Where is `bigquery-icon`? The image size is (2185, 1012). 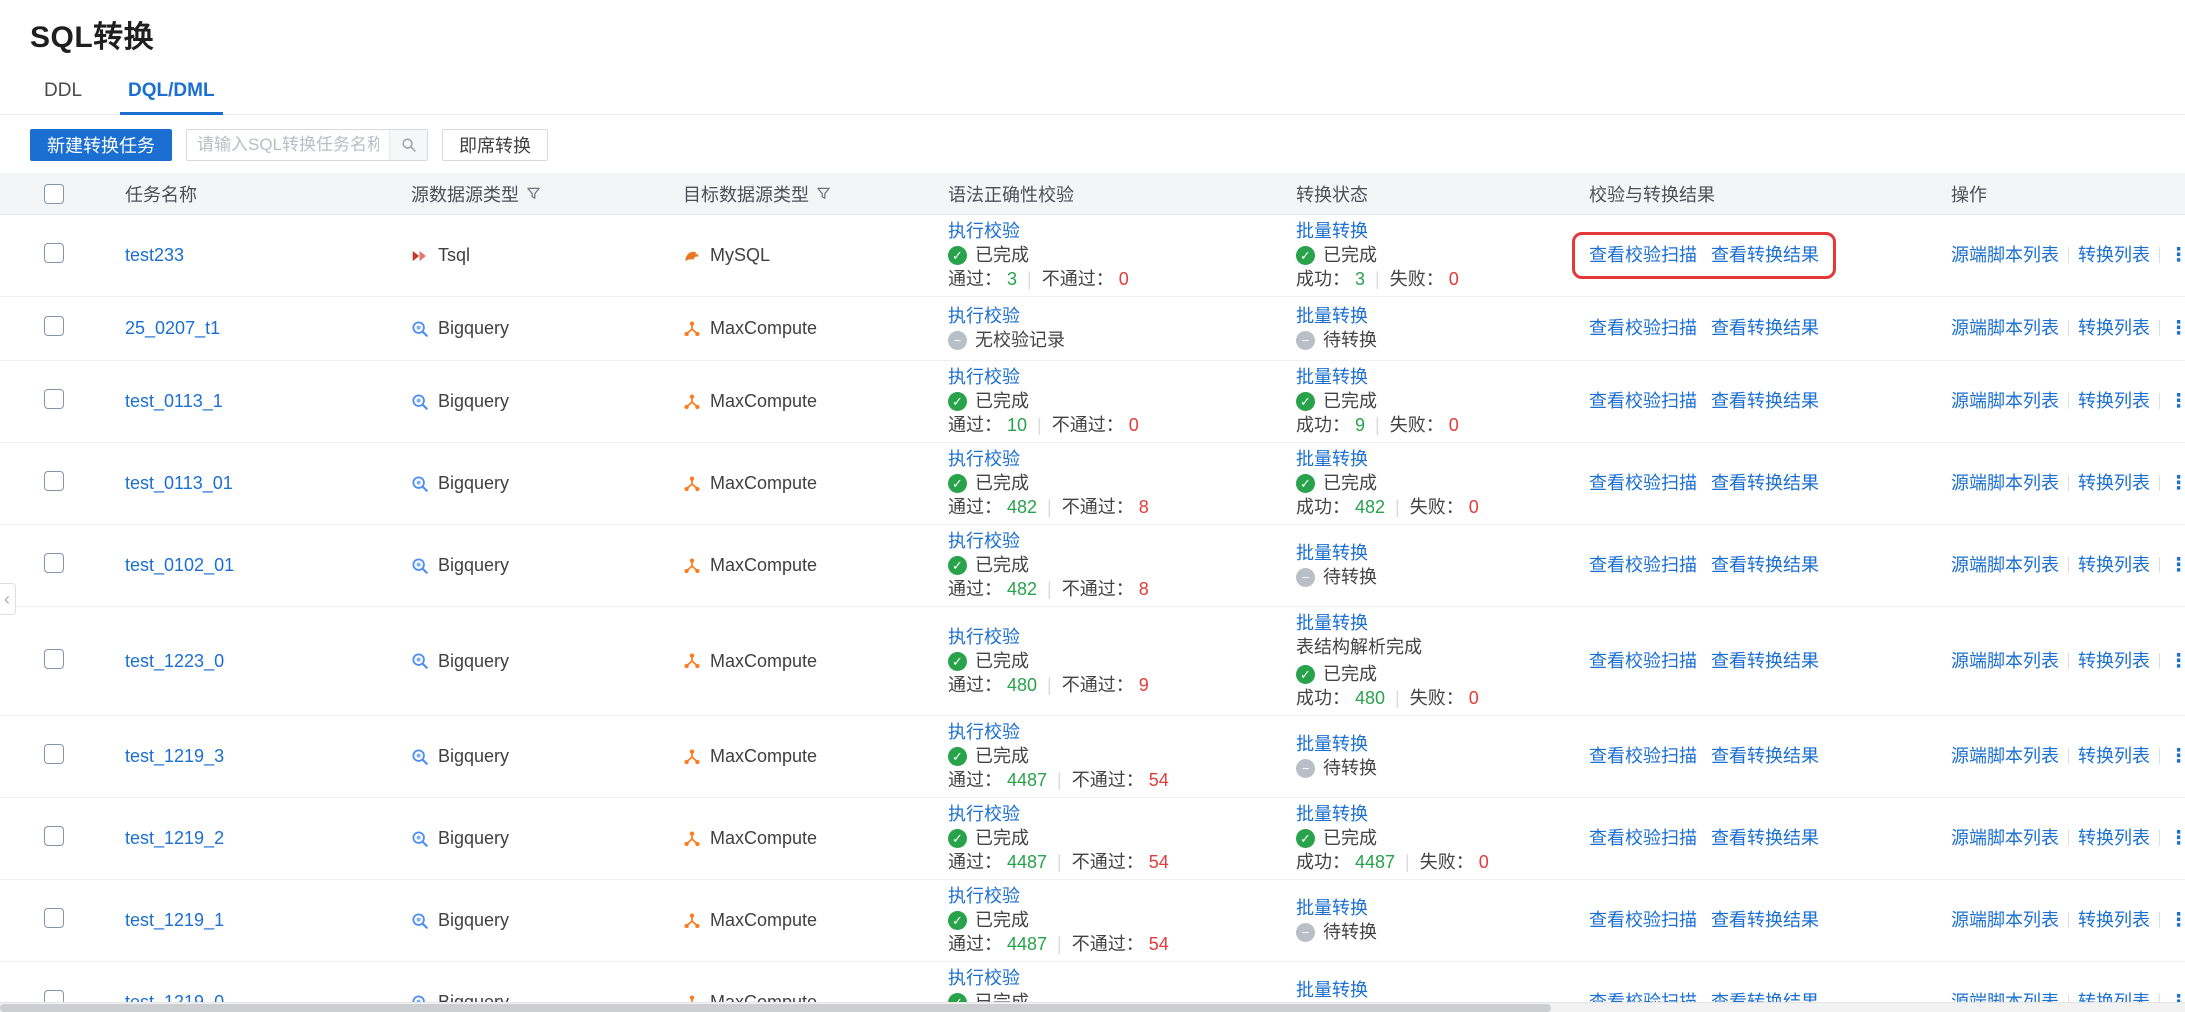 bigquery-icon is located at coordinates (420, 402).